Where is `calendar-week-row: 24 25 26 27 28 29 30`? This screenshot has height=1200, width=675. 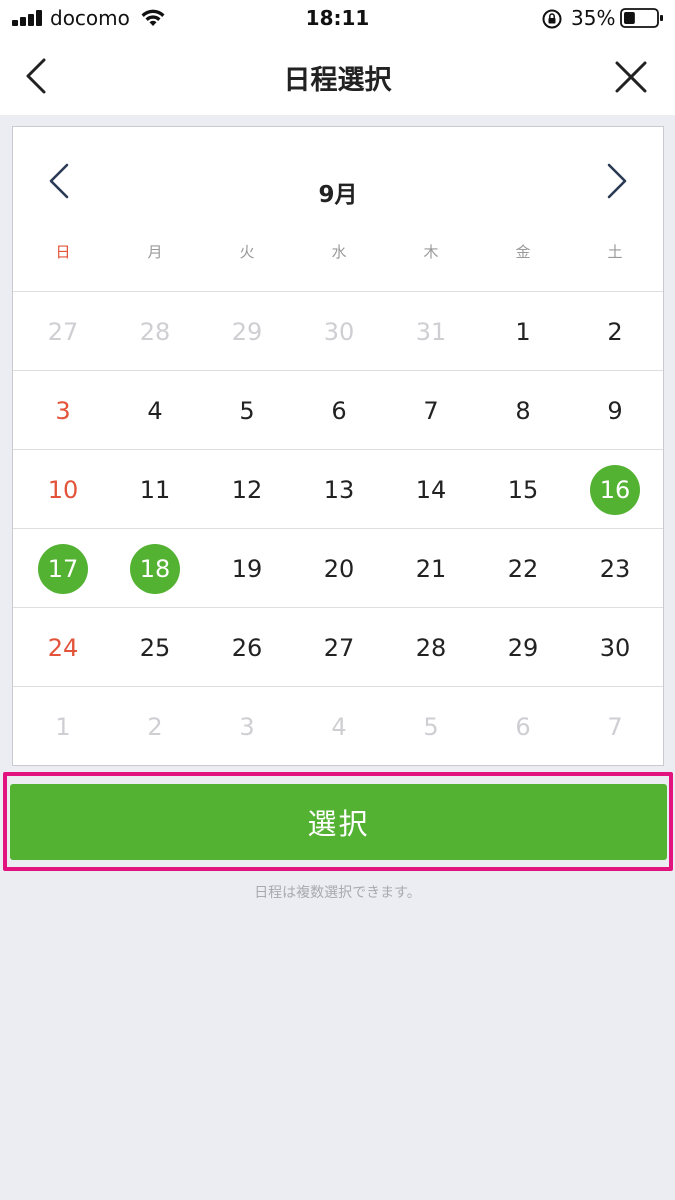
calendar-week-row: 24 25 26 27 28 29 30 is located at coordinates (338, 646).